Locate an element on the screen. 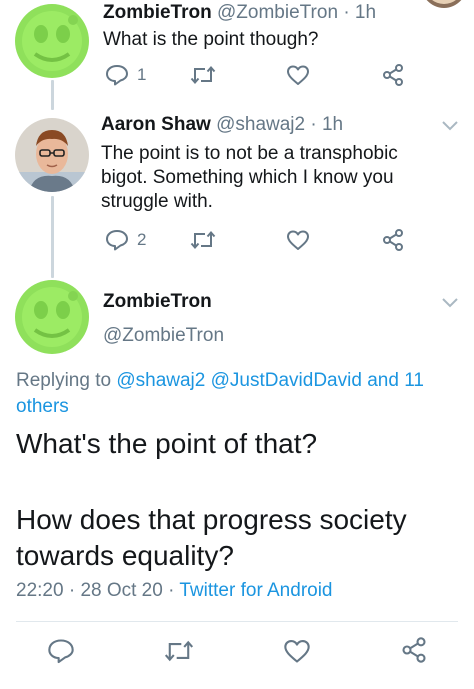 This screenshot has height=689, width=474. tweet-time: 22:20 is located at coordinates (40, 590).